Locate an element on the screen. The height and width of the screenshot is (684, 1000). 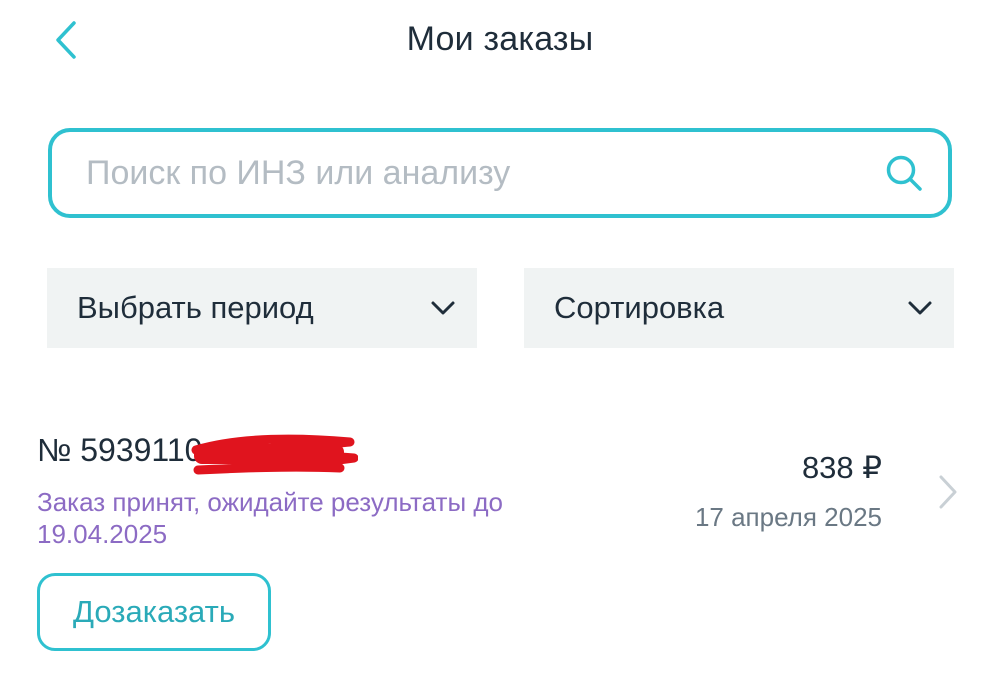
redaction-scribble is located at coordinates (274, 454).